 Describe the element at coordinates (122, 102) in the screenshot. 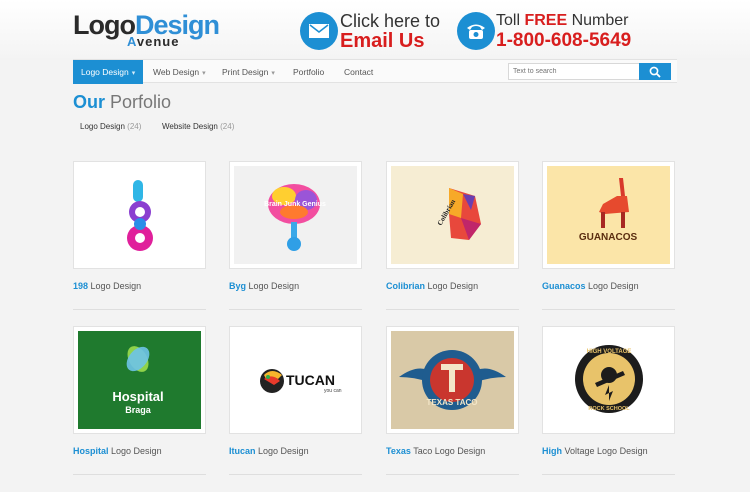

I see `page-title: Our Porfolio` at that location.